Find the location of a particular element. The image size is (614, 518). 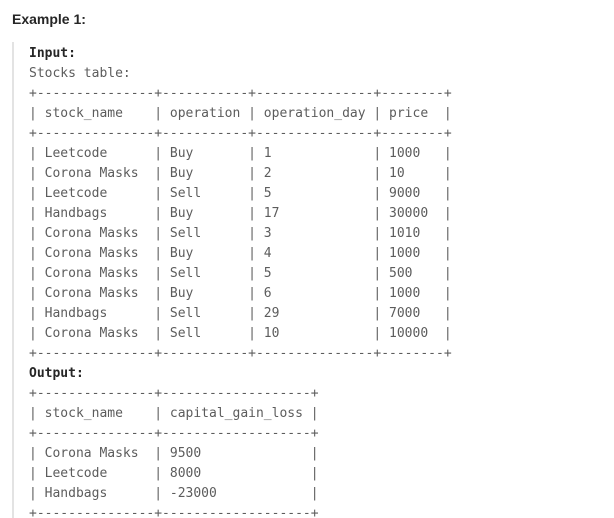

table-row: | Corona Masks | Sell | 10 | 10000 | is located at coordinates (240, 333).